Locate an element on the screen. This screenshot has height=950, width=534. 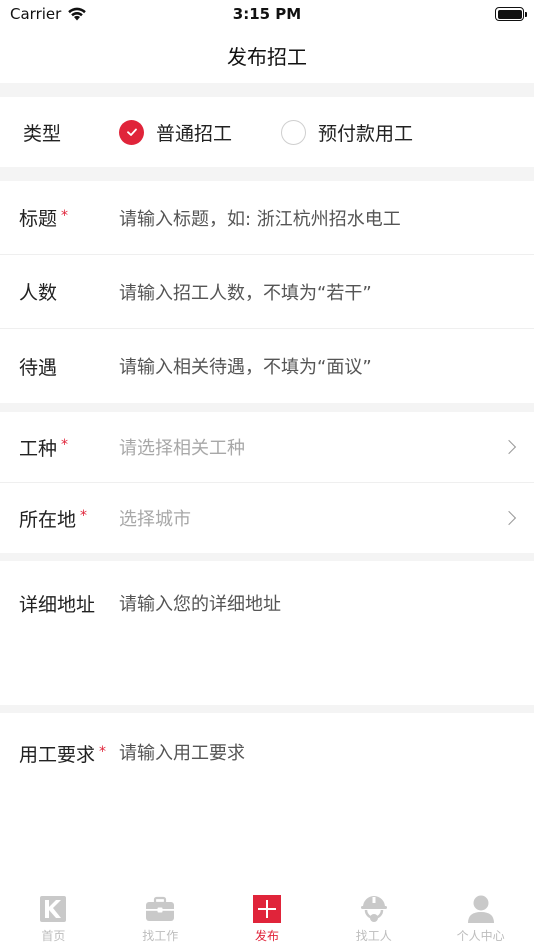
location-field-row: 所在地 * 选择城市 is located at coordinates (267, 518).